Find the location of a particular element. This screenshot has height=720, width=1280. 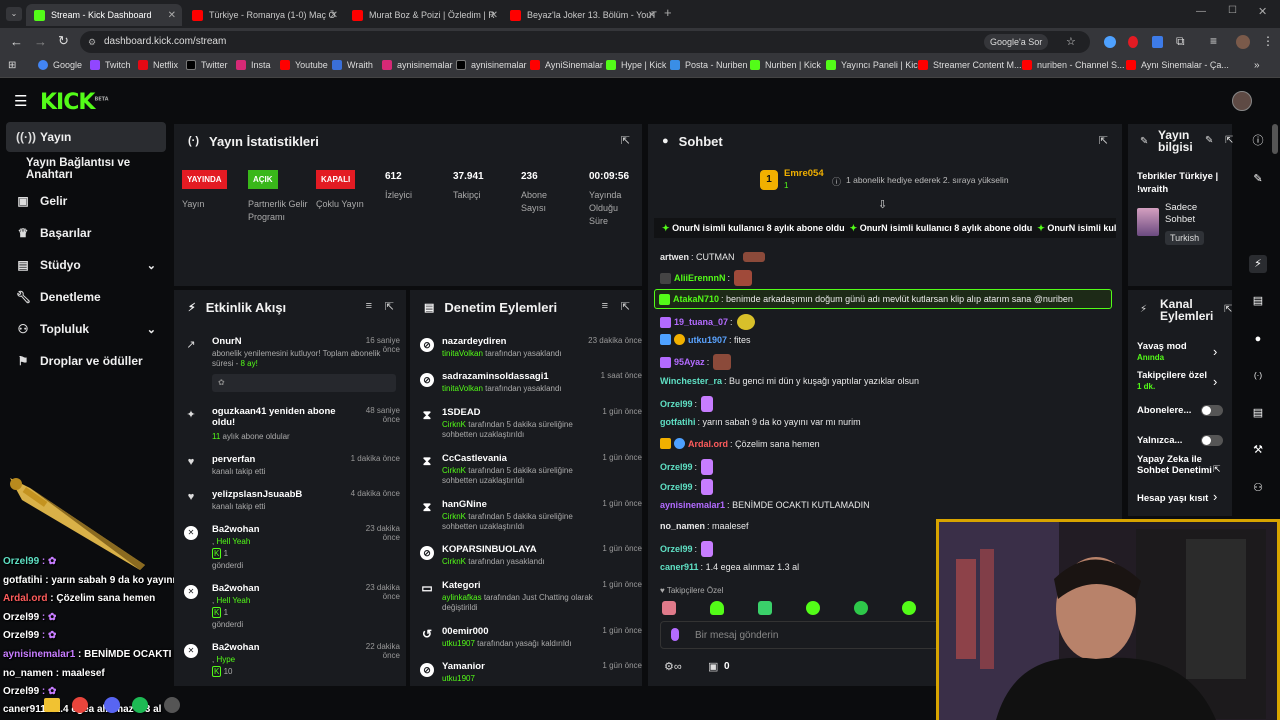

emotes-only-toggle is located at coordinates (1212, 440).